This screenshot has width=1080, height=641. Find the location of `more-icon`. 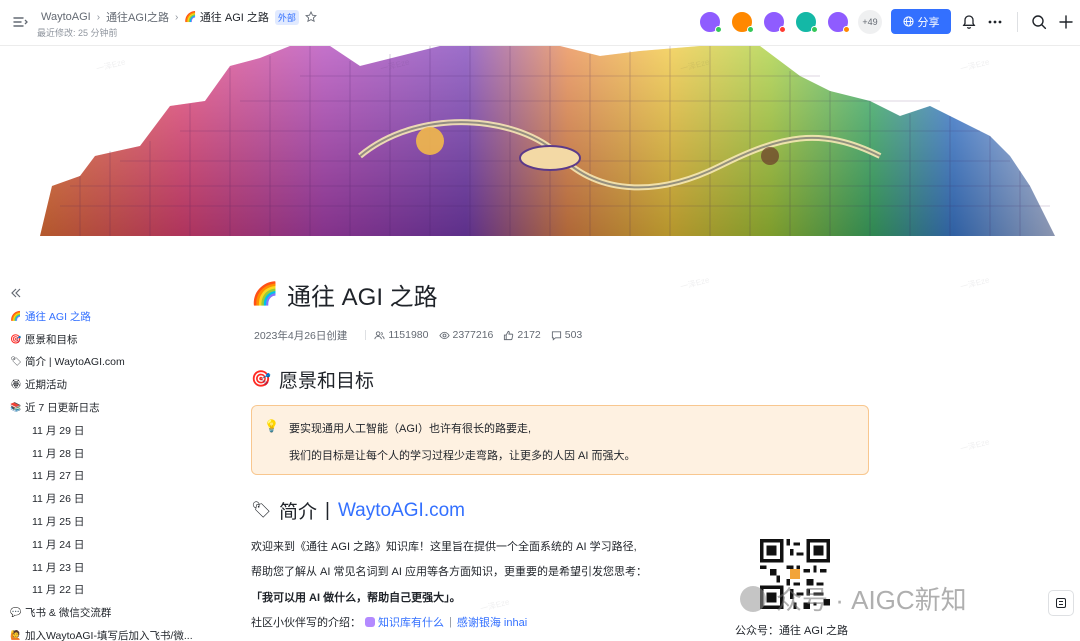

more-icon is located at coordinates (995, 22).